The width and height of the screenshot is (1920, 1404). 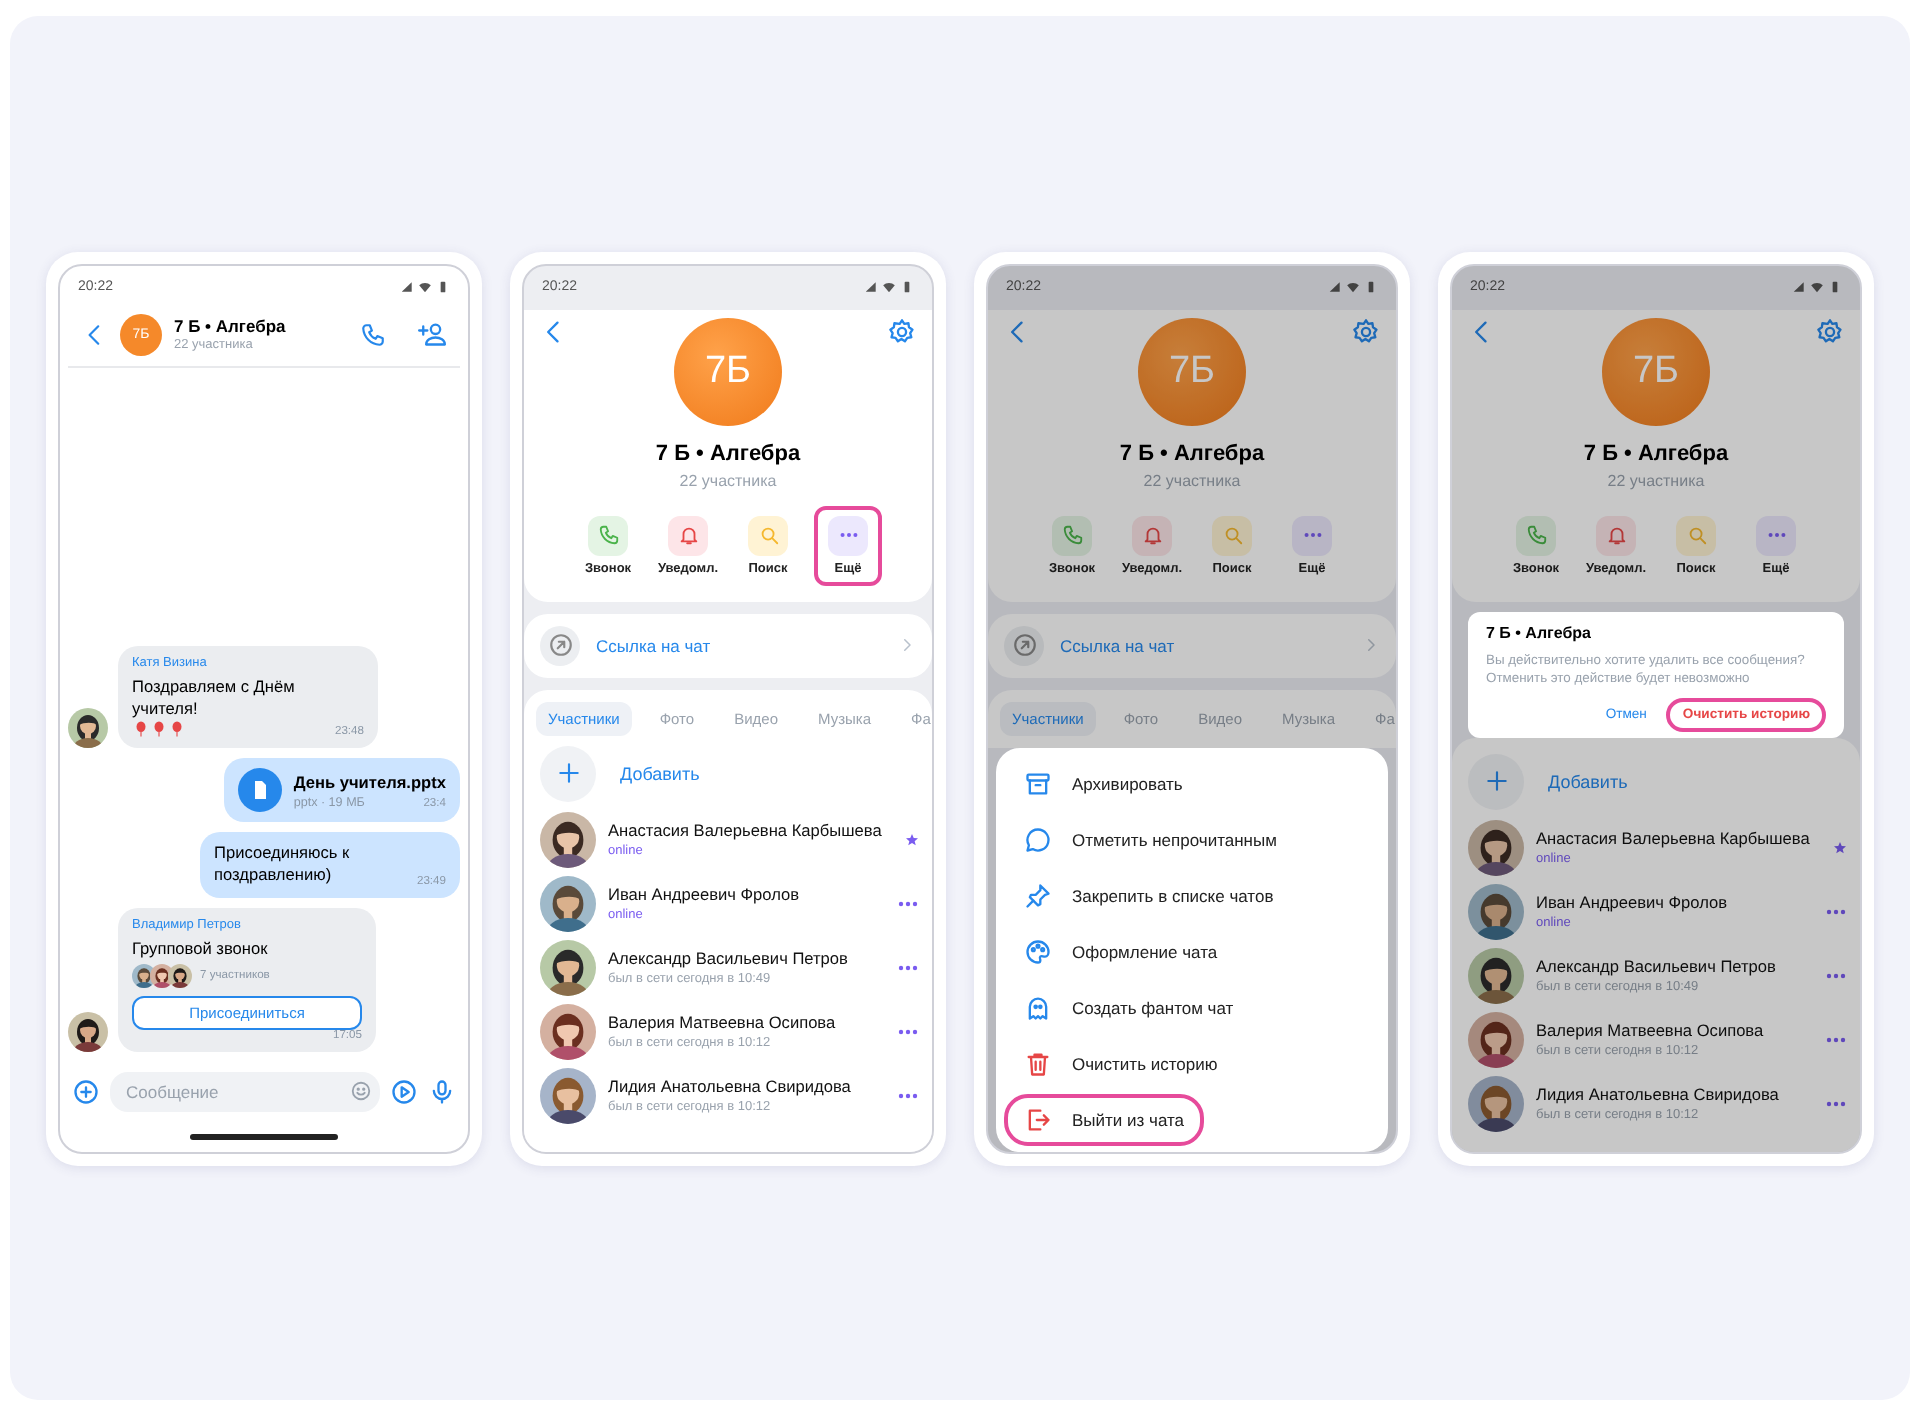 I want to click on message-text: Поздравляем с Днём учителя!, so click(x=214, y=698).